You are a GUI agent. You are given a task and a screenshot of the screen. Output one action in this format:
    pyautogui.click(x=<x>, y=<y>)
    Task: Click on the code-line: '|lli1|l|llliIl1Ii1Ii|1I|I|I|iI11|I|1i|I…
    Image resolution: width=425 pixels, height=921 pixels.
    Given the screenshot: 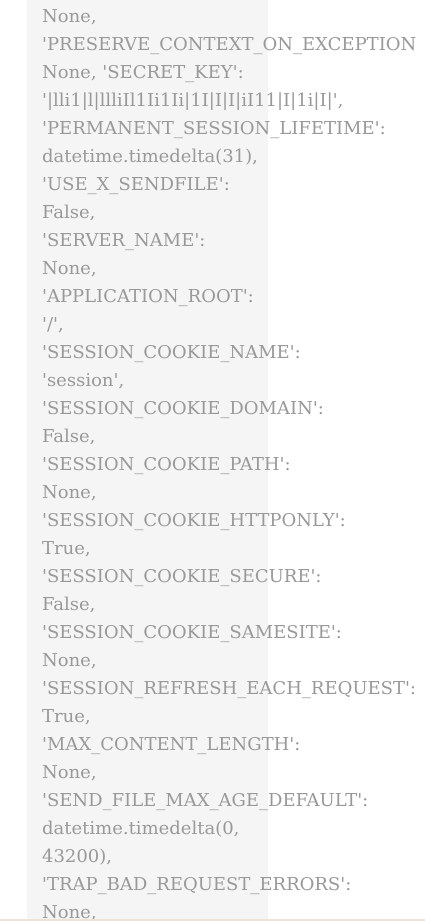 What is the action you would take?
    pyautogui.click(x=193, y=100)
    